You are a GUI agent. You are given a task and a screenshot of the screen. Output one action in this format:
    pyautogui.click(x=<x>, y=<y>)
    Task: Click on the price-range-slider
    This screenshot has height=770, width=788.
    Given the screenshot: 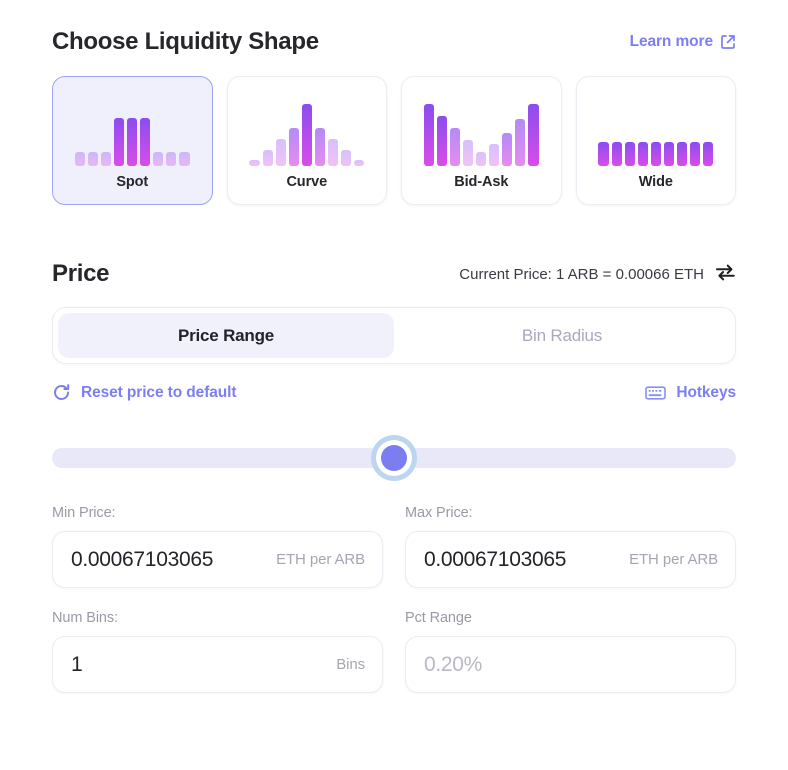 What is the action you would take?
    pyautogui.click(x=394, y=458)
    